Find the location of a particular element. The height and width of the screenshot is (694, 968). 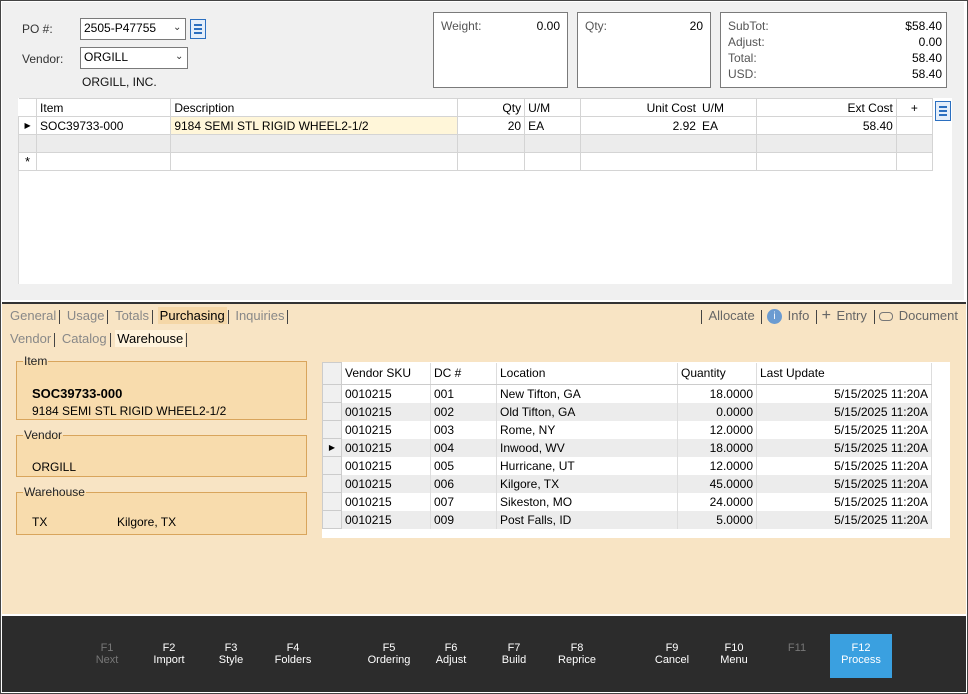

tab-inquiries: Inquiries is located at coordinates (259, 315).